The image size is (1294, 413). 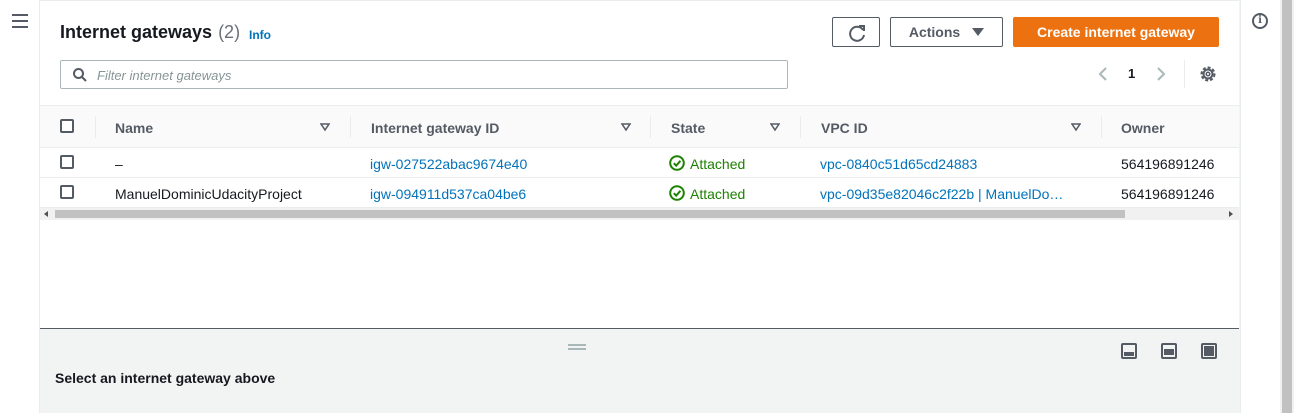 What do you see at coordinates (134, 128) in the screenshot?
I see `column-header-name: Name` at bounding box center [134, 128].